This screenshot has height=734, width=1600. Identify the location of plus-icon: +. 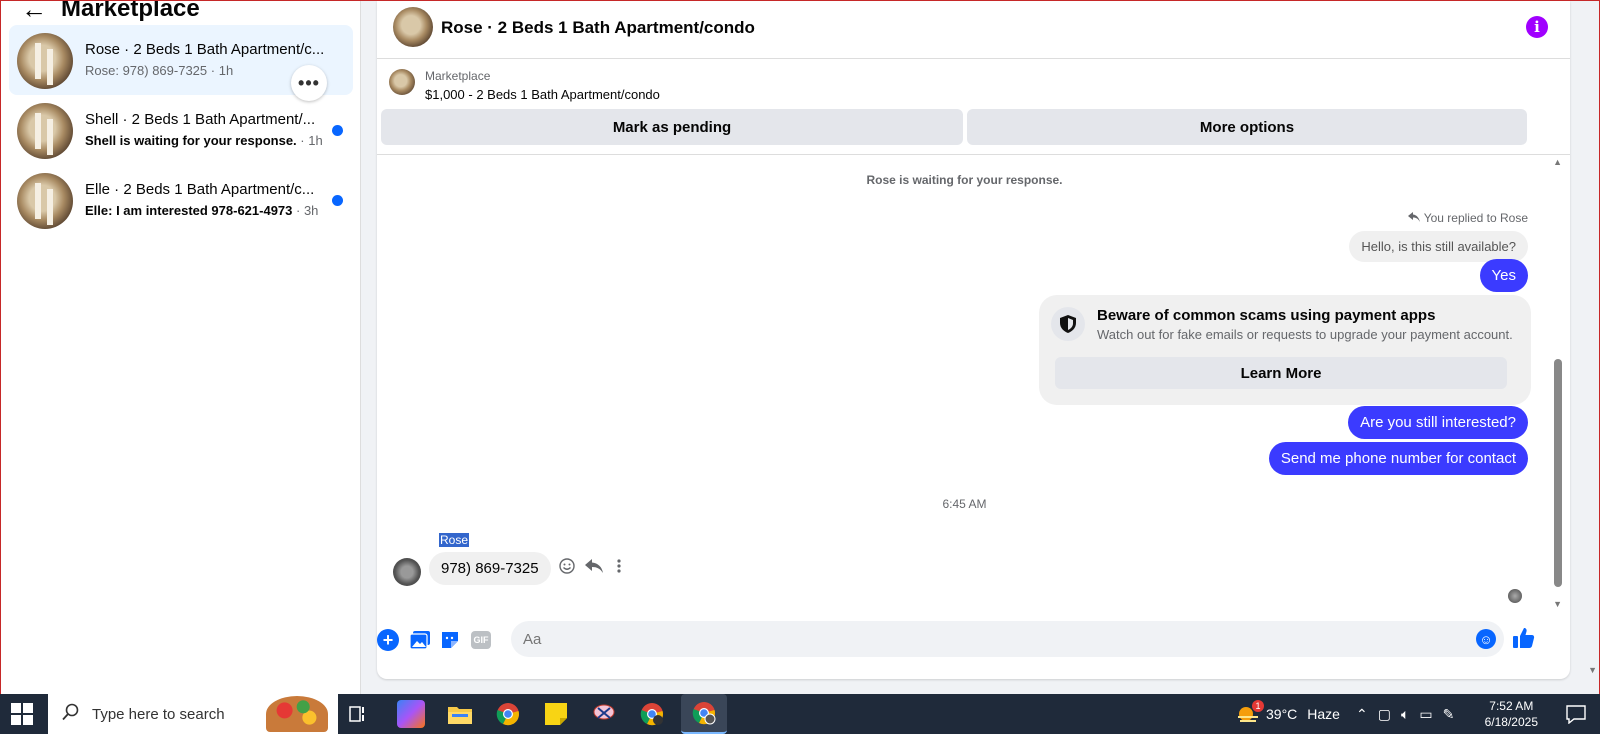
(388, 640).